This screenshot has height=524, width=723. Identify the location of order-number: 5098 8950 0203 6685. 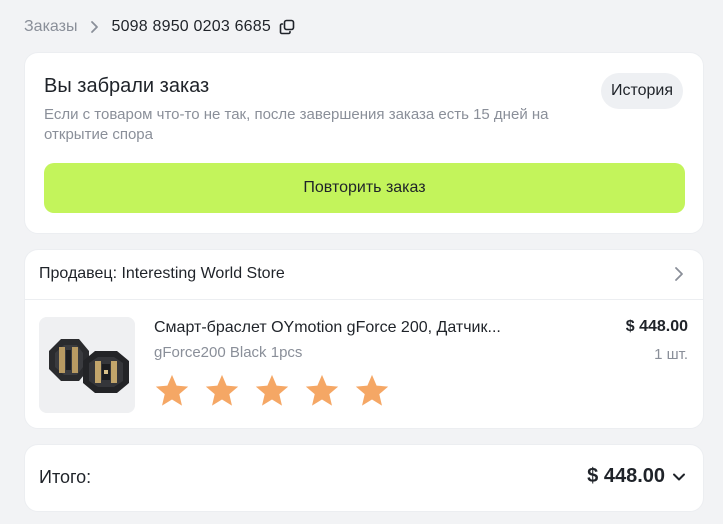
(191, 26).